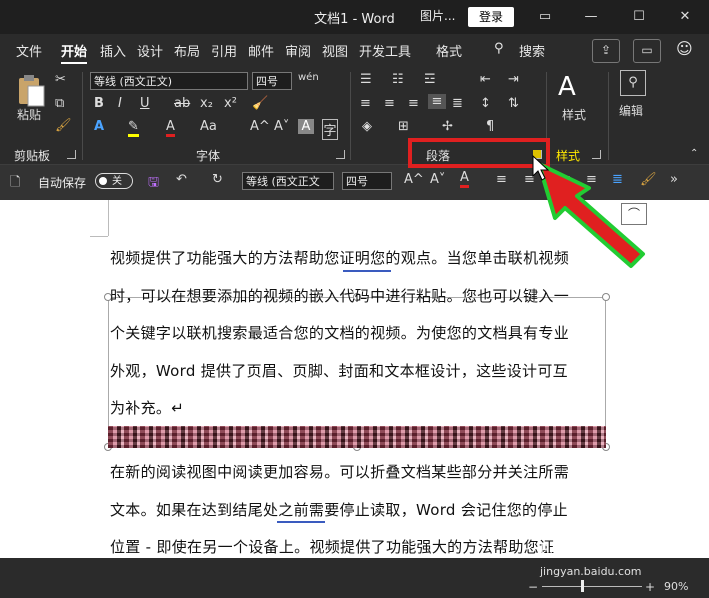  Describe the element at coordinates (74, 53) in the screenshot. I see `tab-home: 开始` at that location.